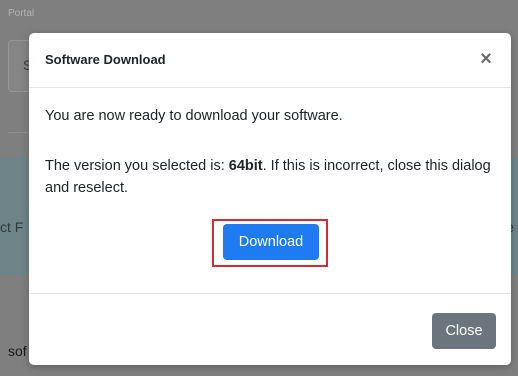 Image resolution: width=518 pixels, height=376 pixels. I want to click on background-band-text-left: ct F, so click(12, 227).